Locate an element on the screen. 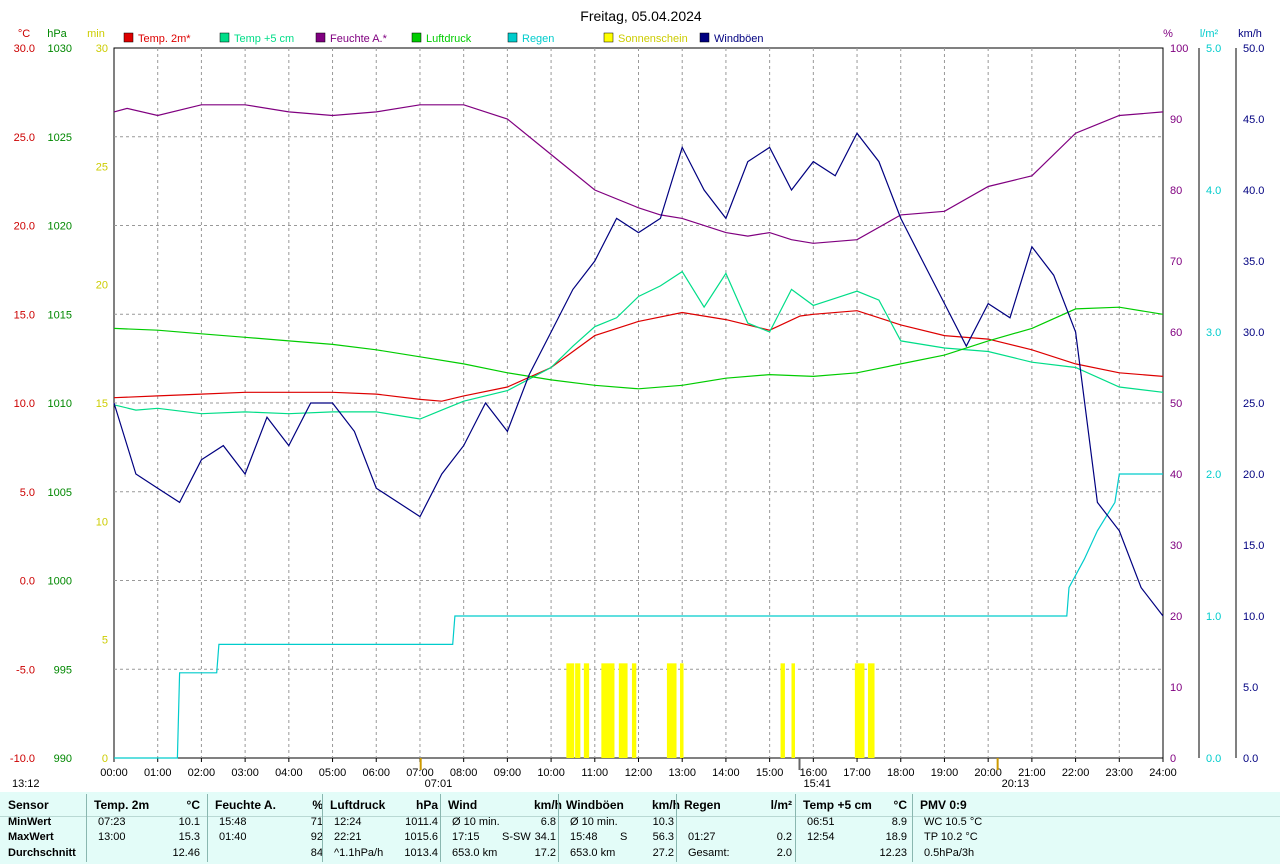 Image resolution: width=1280 pixels, height=864 pixels. marker-culmination-label: 15:41 is located at coordinates (817, 784).